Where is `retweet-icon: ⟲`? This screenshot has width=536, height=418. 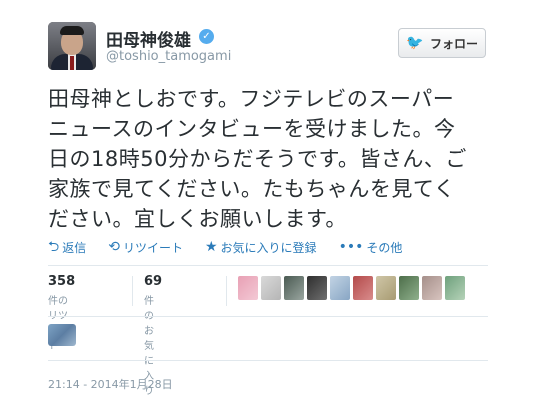
retweet-icon: ⟲ is located at coordinates (114, 247).